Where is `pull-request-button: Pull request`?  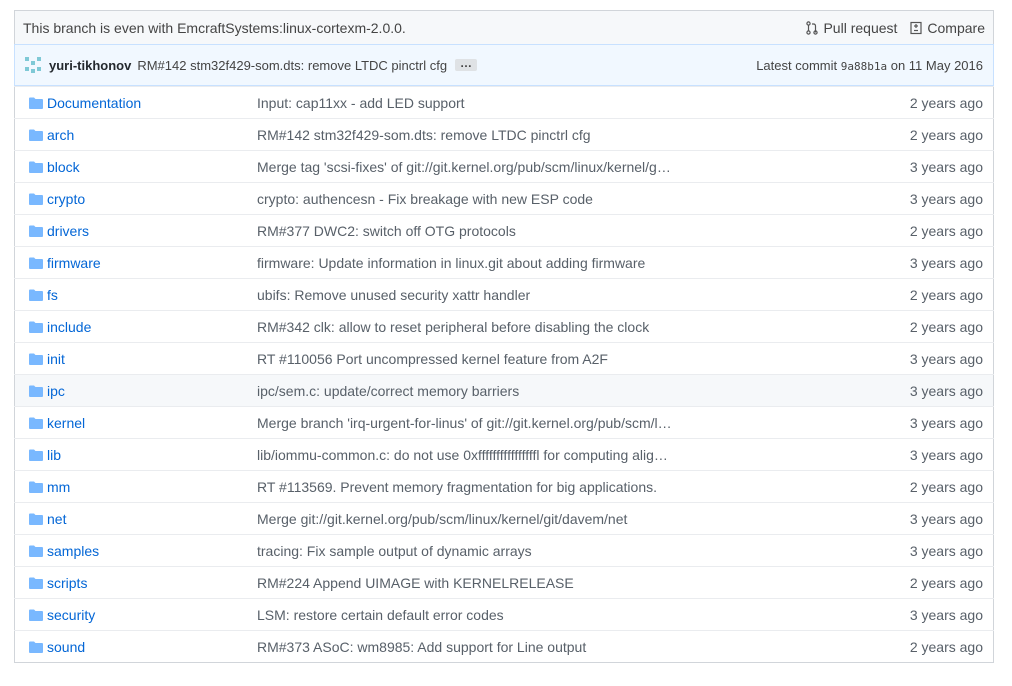 pull-request-button: Pull request is located at coordinates (851, 28).